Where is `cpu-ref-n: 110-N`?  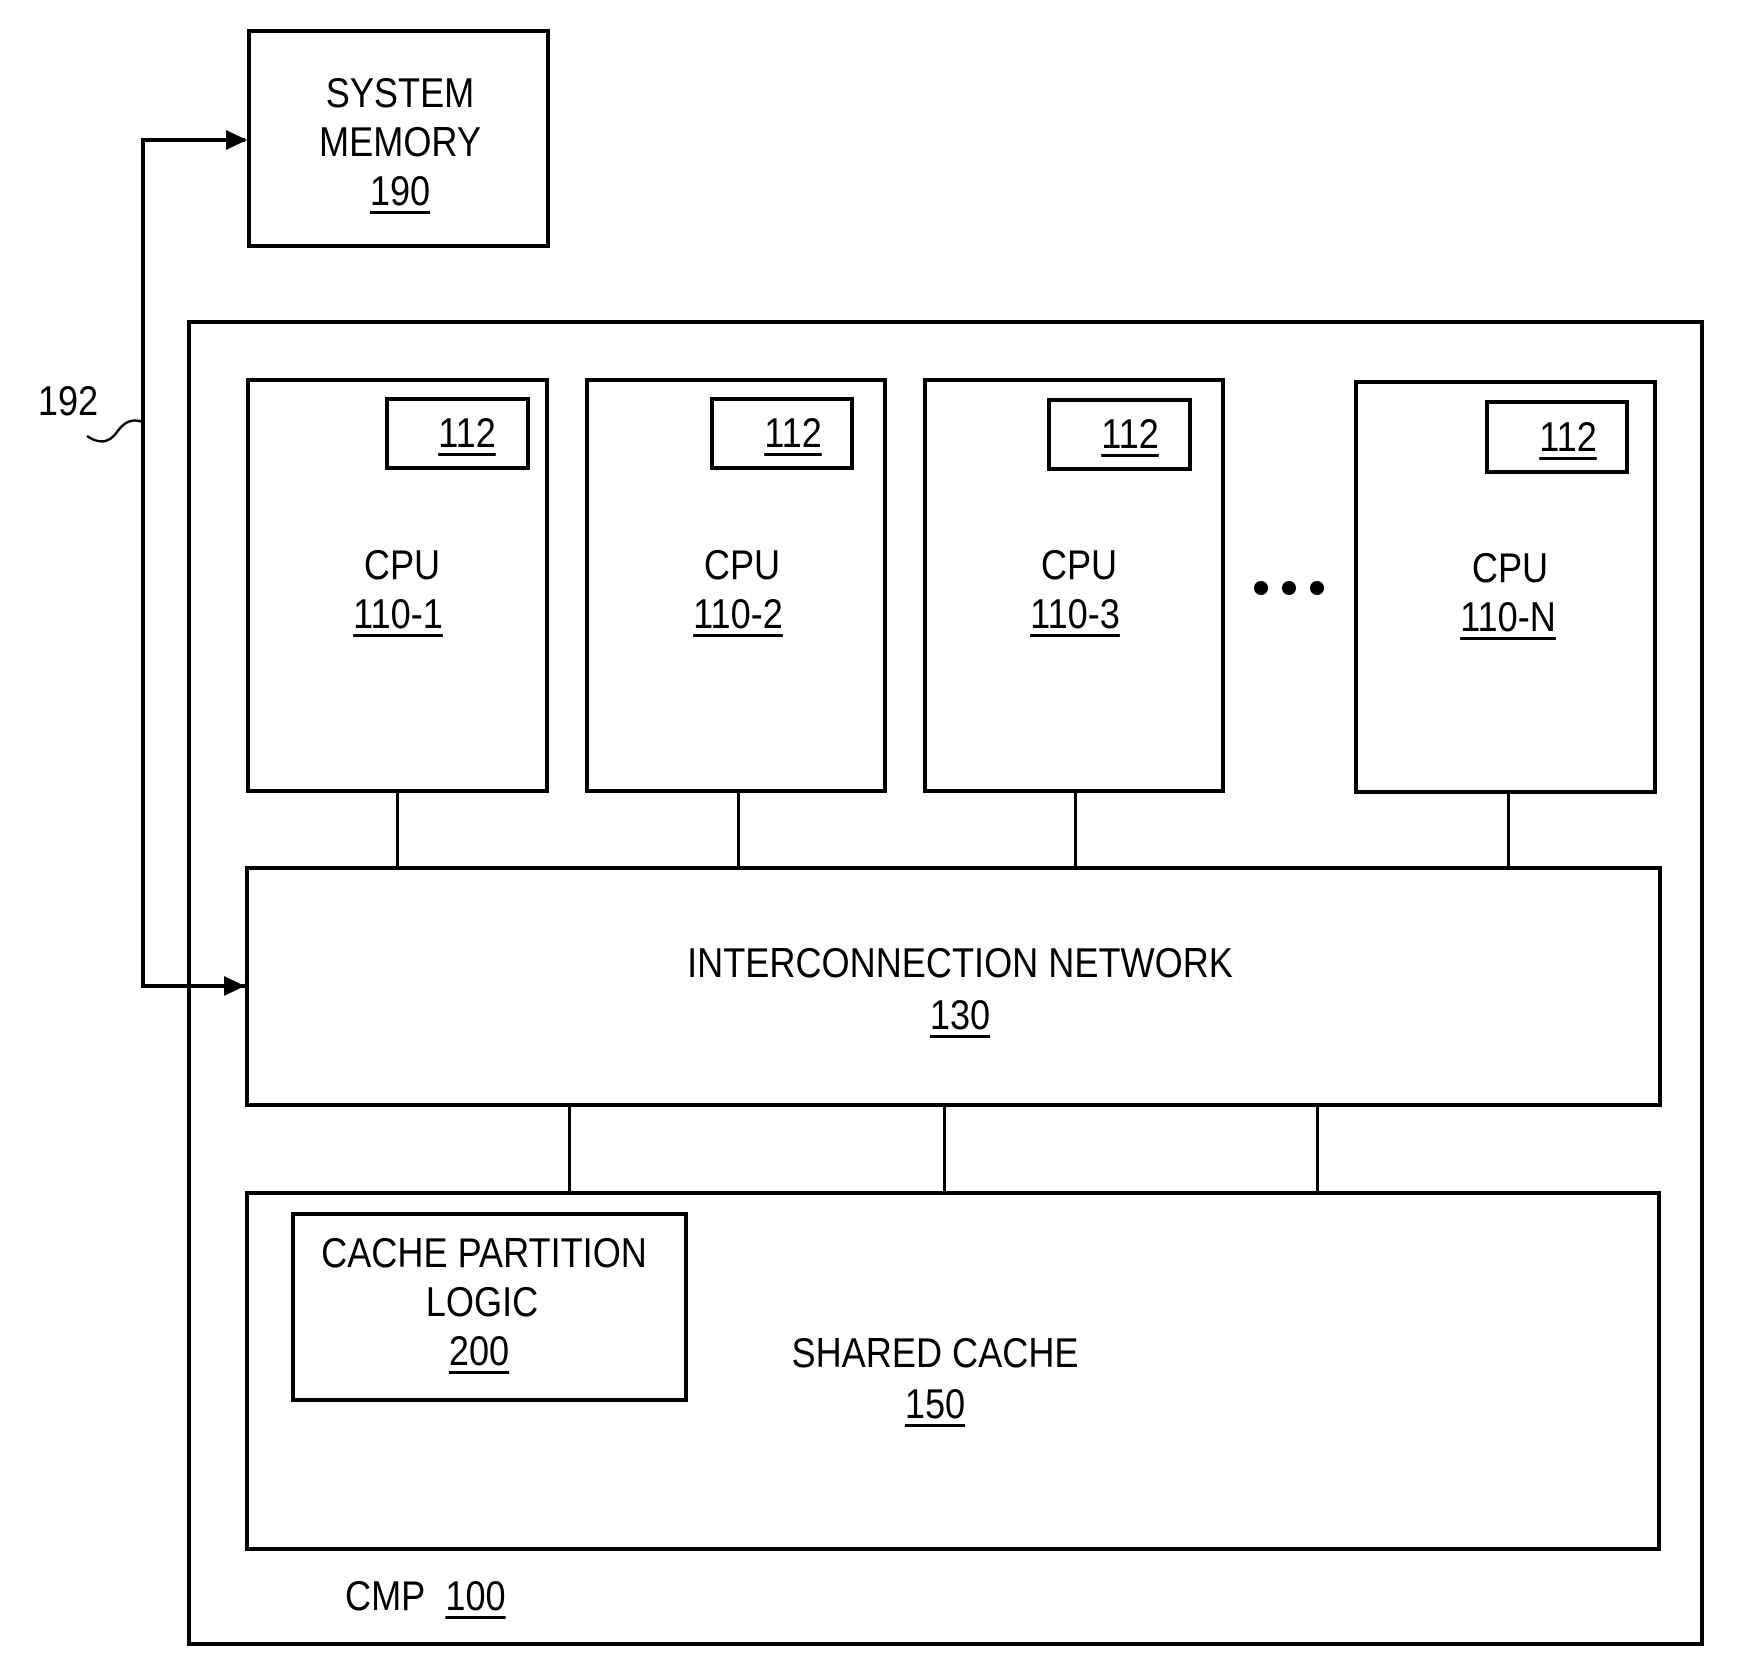
cpu-ref-n: 110-N is located at coordinates (1508, 616).